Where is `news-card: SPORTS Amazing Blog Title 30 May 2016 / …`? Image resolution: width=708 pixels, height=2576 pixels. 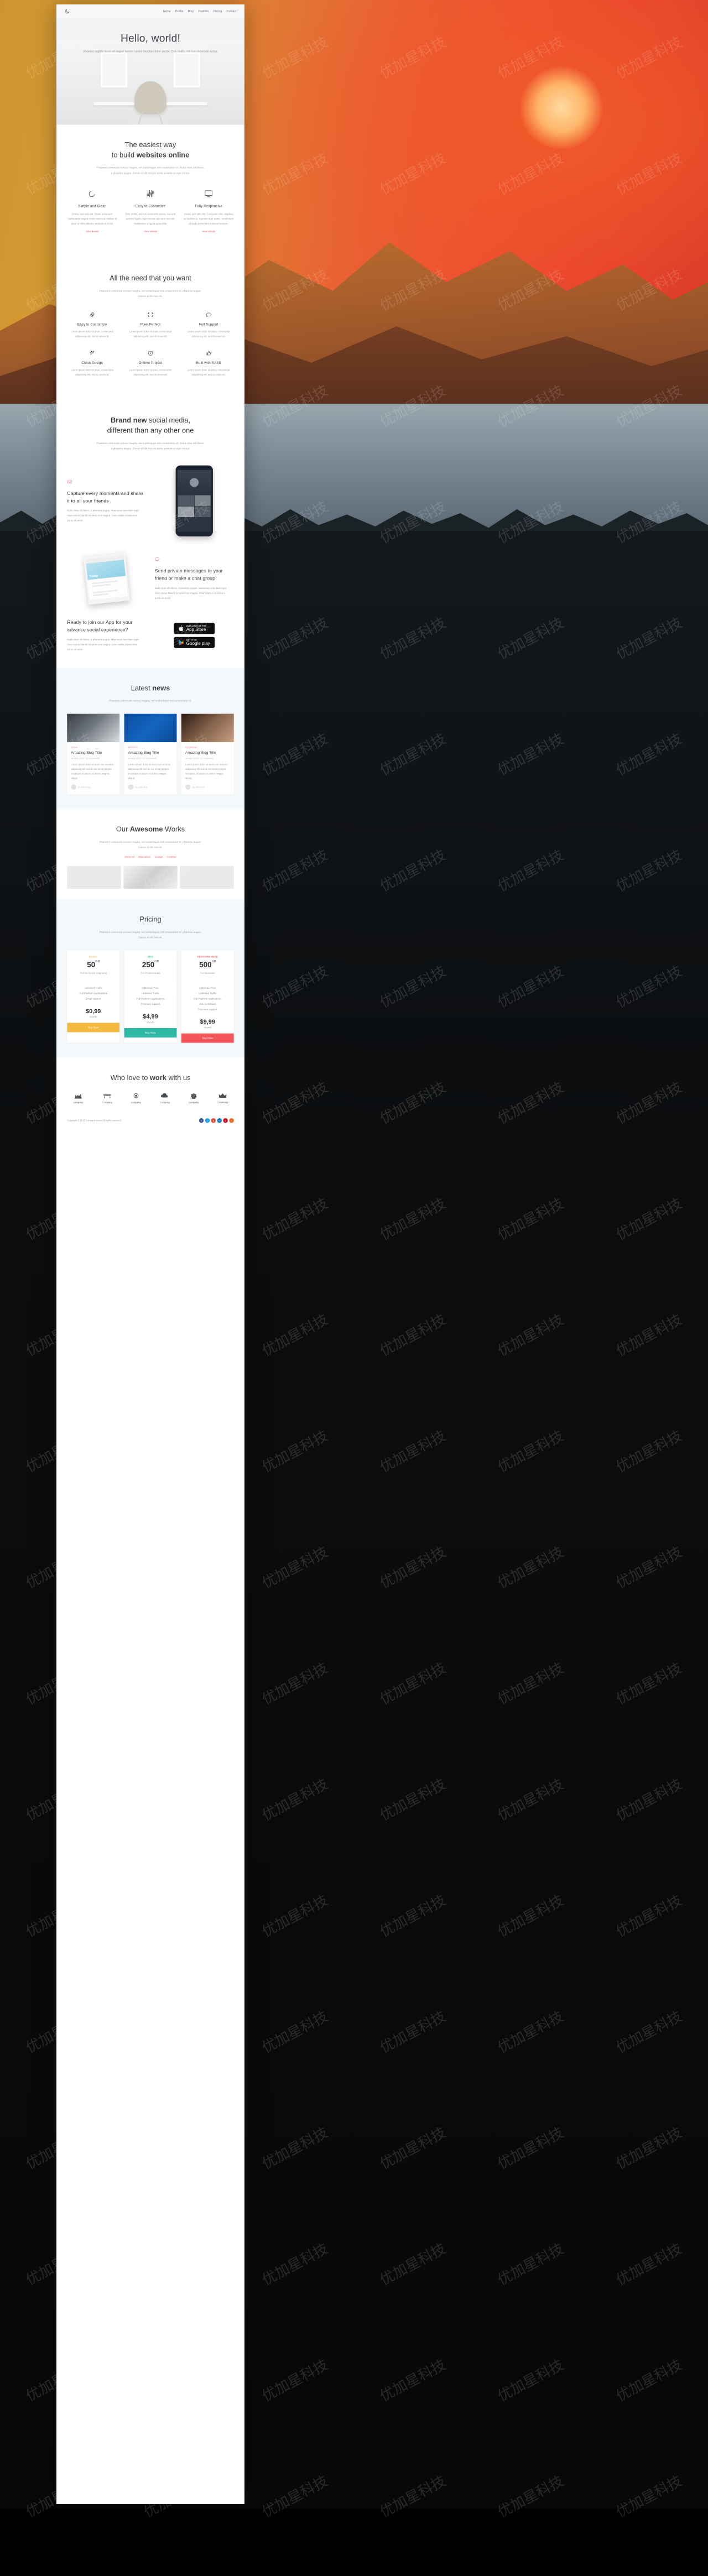 news-card: SPORTS Amazing Blog Title 30 May 2016 / … is located at coordinates (150, 754).